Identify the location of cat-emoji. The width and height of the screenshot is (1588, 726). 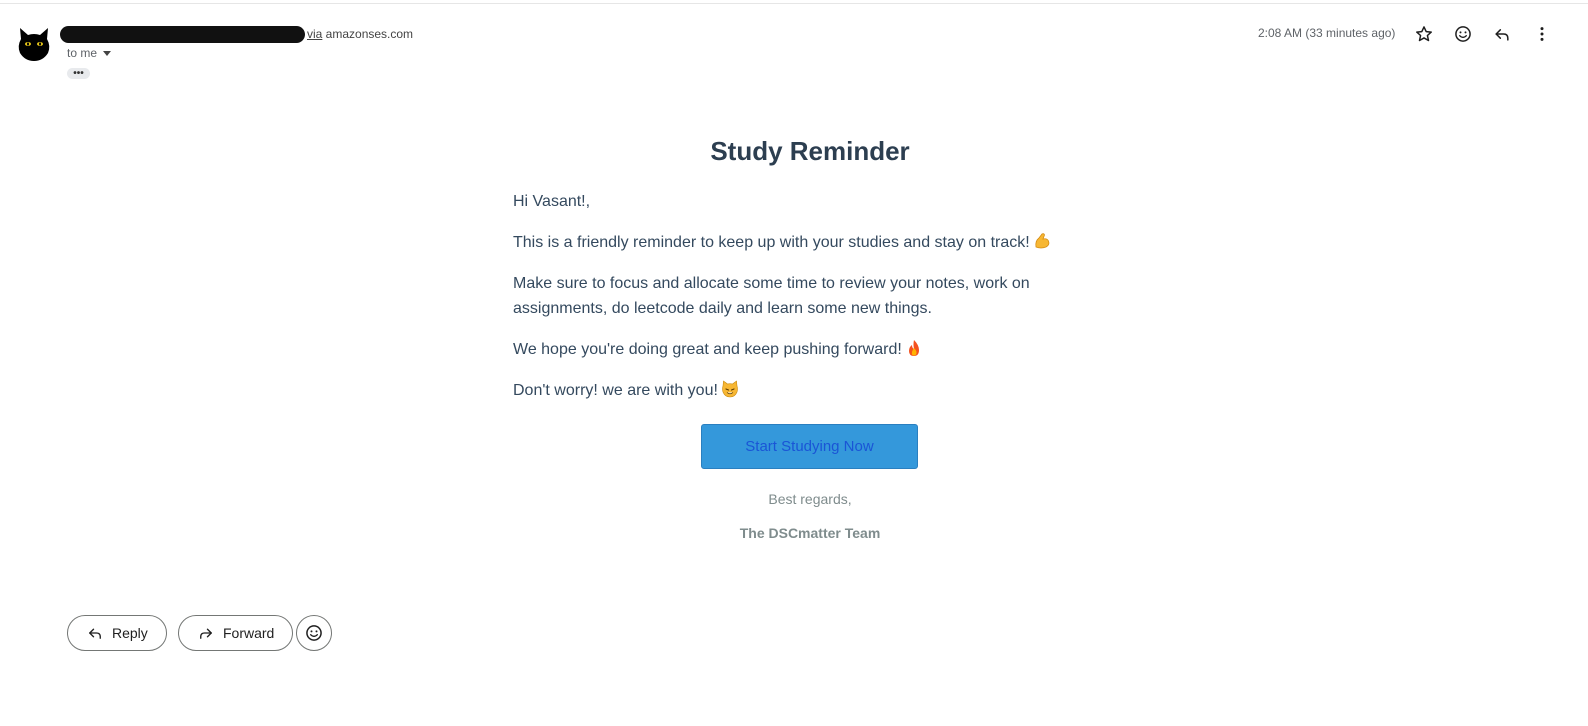
(730, 389).